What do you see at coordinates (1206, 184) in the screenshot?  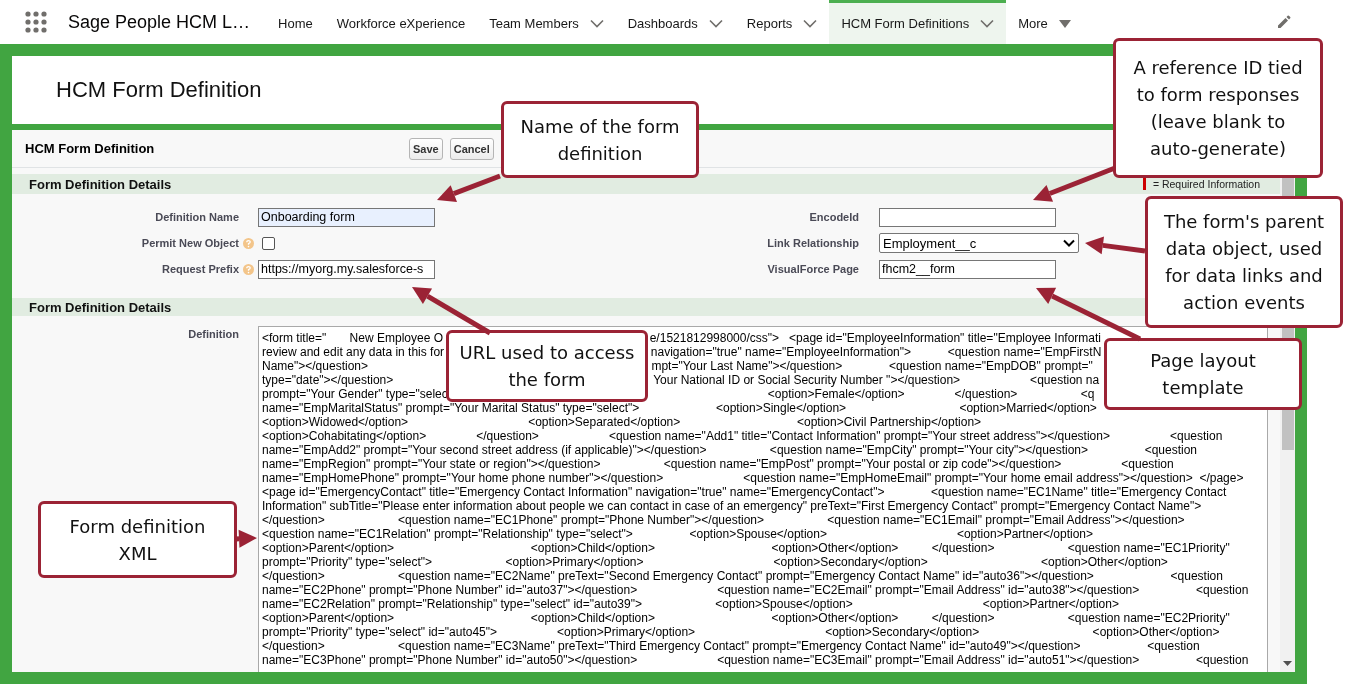 I see `required-legend: = Required Information` at bounding box center [1206, 184].